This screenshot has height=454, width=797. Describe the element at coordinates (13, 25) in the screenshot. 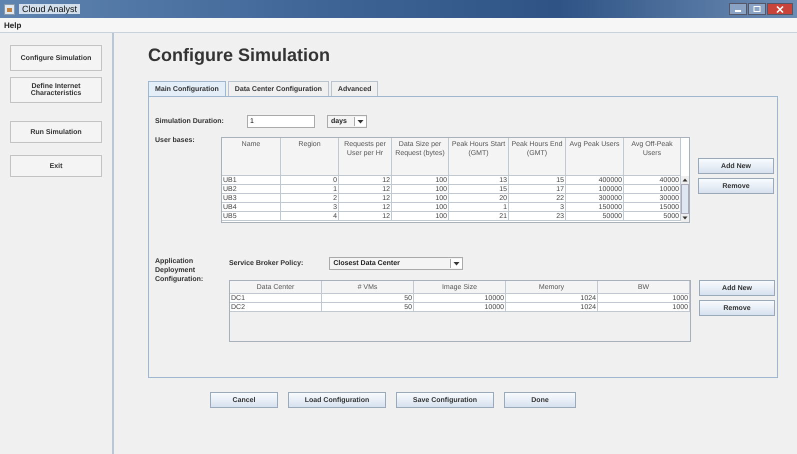

I see `menu-item: Help` at that location.